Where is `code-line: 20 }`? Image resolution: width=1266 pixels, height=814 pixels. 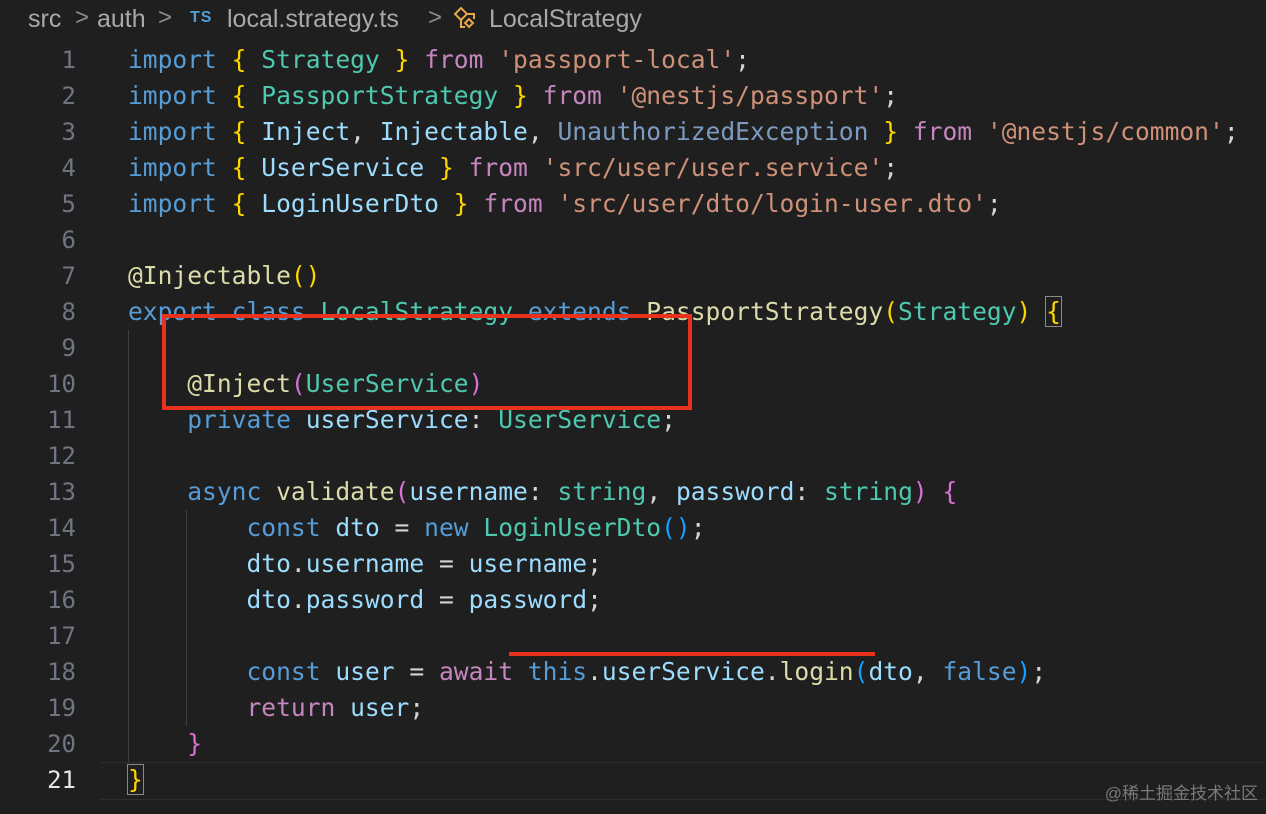
code-line: 20 } is located at coordinates (633, 744).